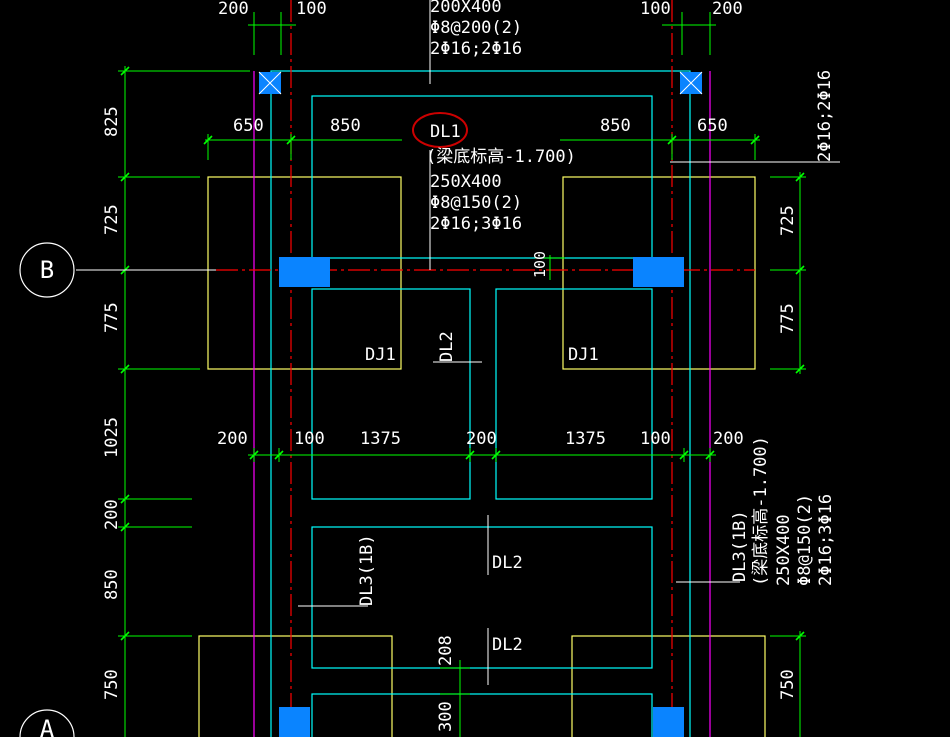 The height and width of the screenshot is (737, 950). Describe the element at coordinates (476, 224) in the screenshot. I see `dl1-rebar: 2Φ16;3Φ16` at that location.